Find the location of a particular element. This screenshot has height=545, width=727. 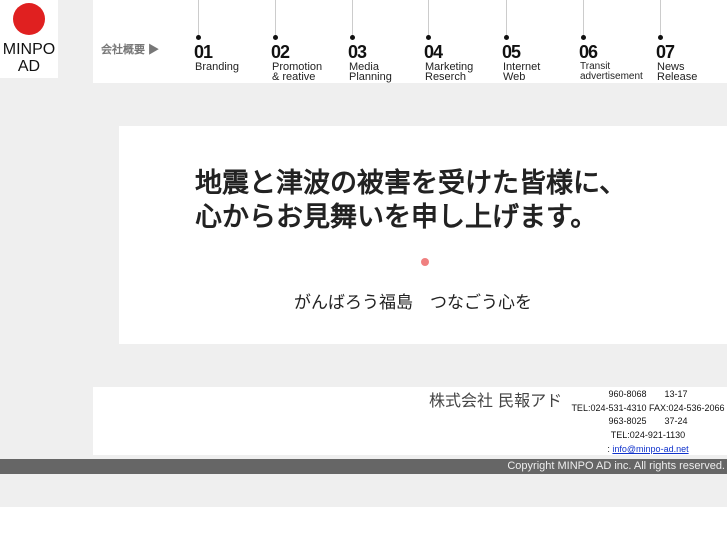

nav-number: 05 is located at coordinates (511, 52).